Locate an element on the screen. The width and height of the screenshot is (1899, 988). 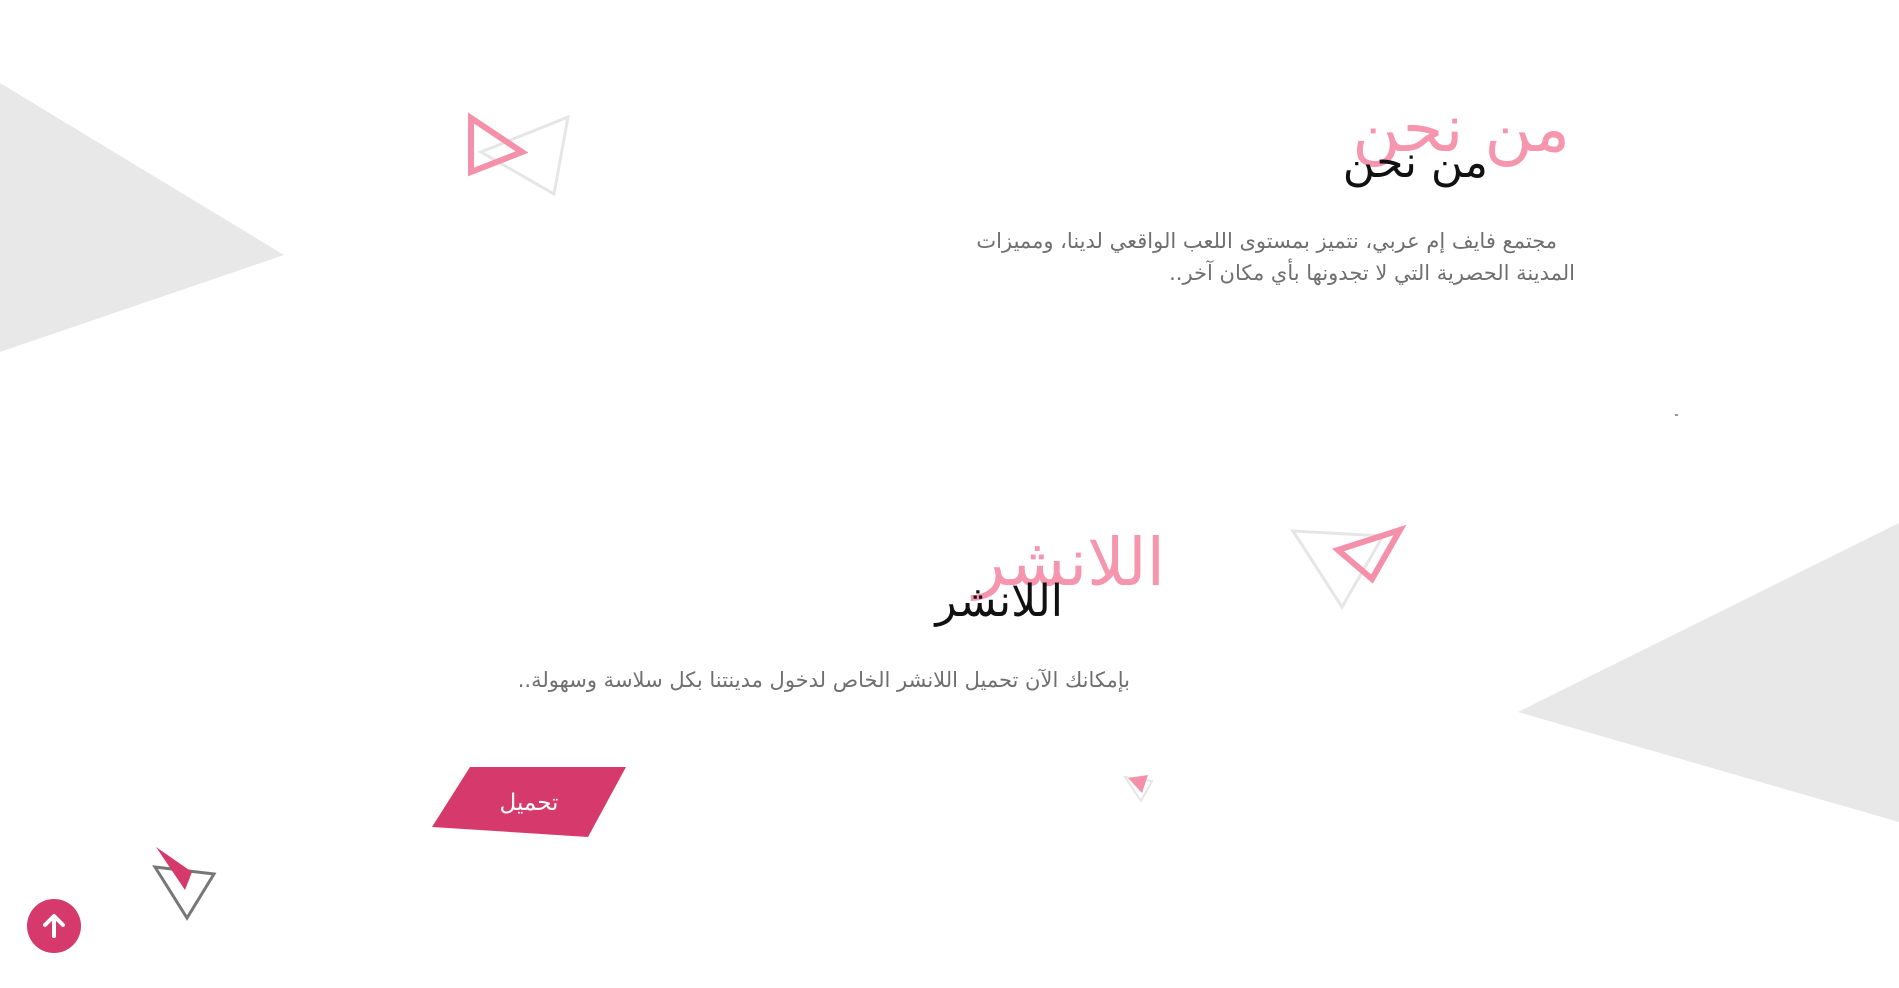
decor-triangle-pair-bottom-left is located at coordinates (184, 884).